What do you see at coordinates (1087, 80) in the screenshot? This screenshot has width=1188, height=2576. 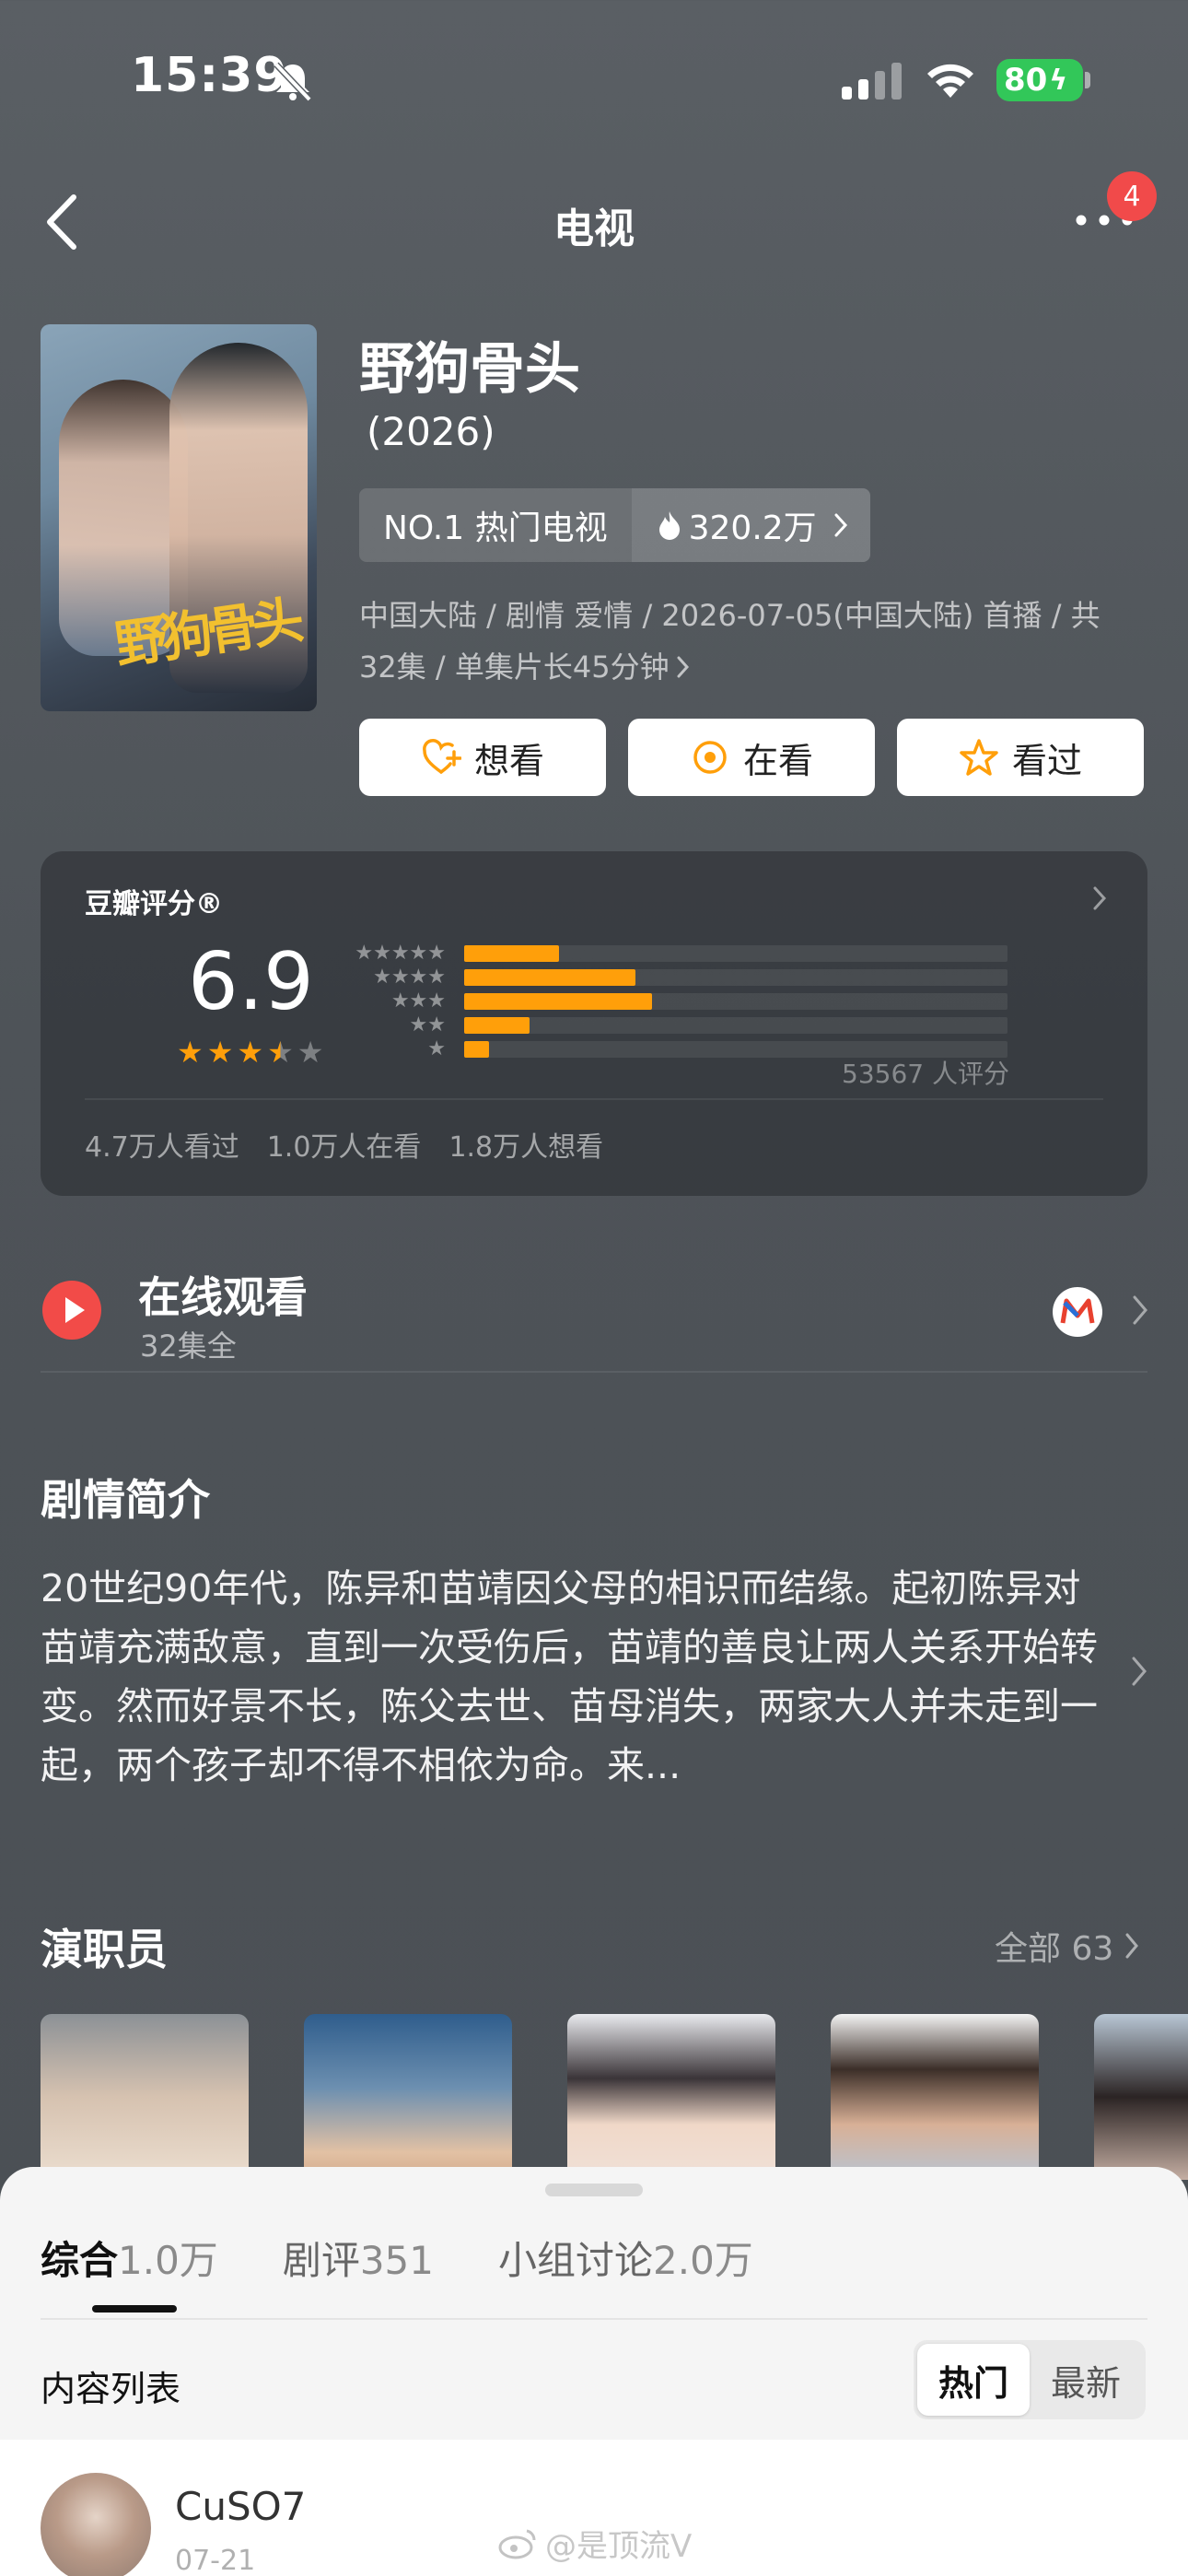 I see `battery-cap` at bounding box center [1087, 80].